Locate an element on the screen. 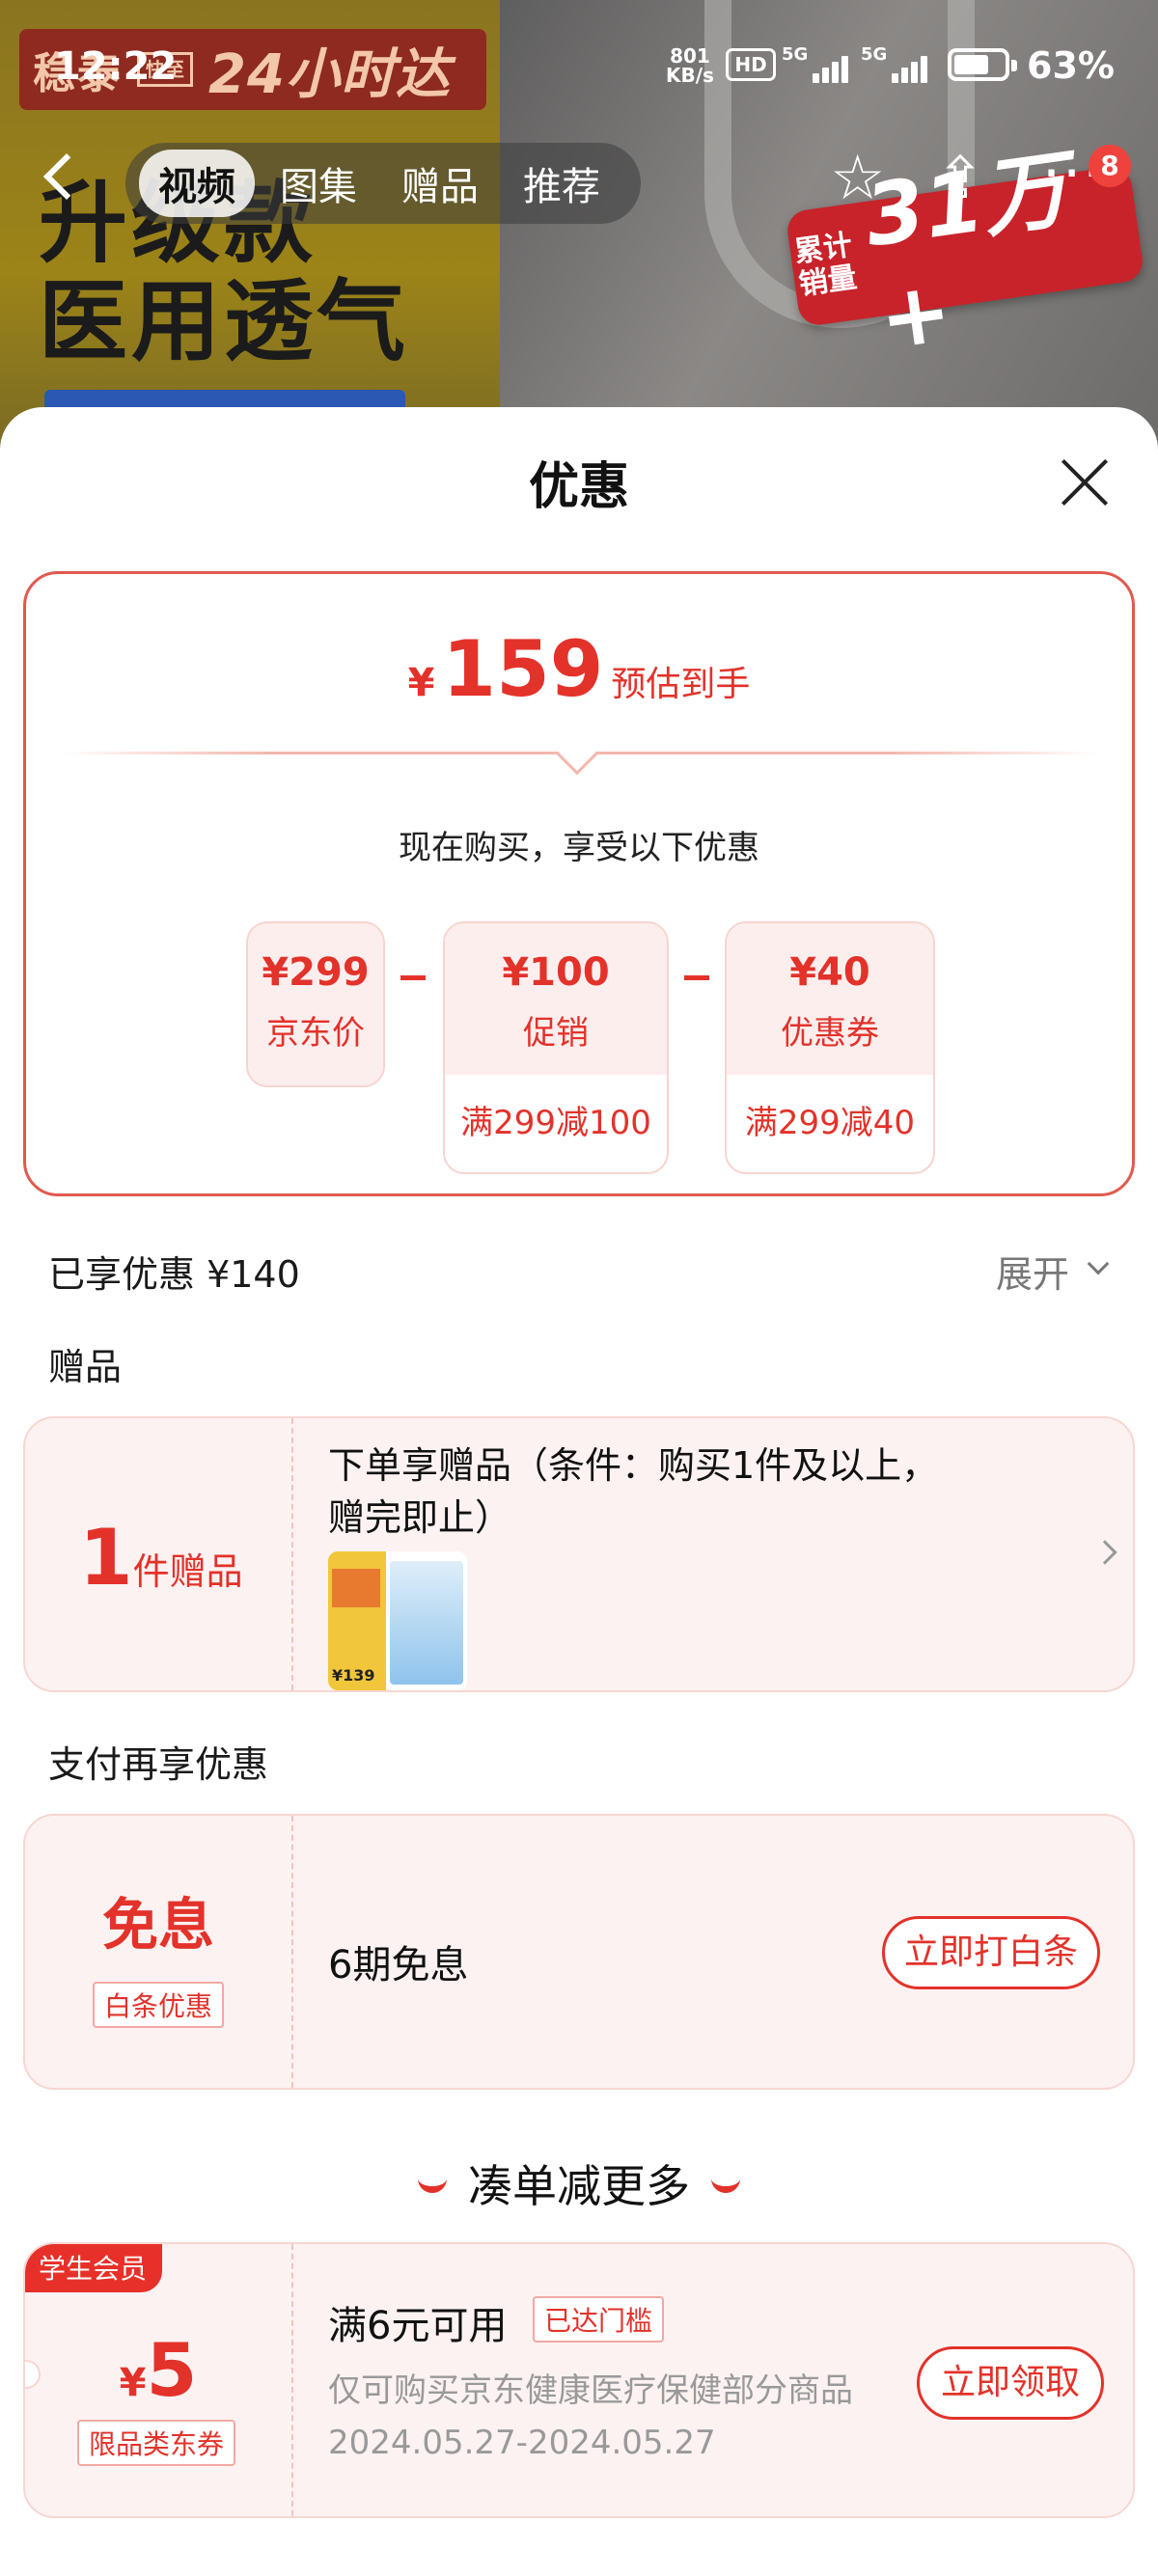 The width and height of the screenshot is (1158, 2576). coupon-chip: ¥40 优惠券 满299减40 is located at coordinates (830, 1047).